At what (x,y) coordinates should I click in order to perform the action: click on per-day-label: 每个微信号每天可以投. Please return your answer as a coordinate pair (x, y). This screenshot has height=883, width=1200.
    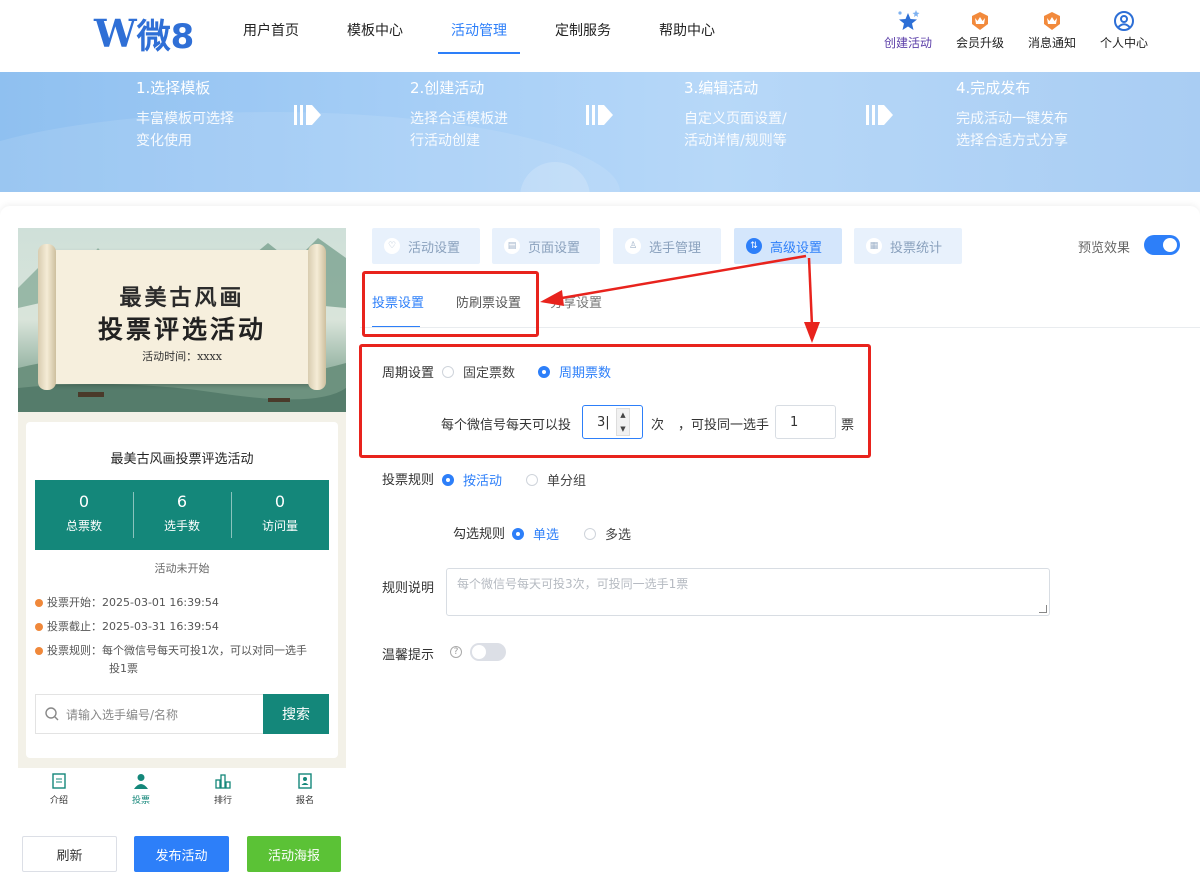
    Looking at the image, I should click on (506, 425).